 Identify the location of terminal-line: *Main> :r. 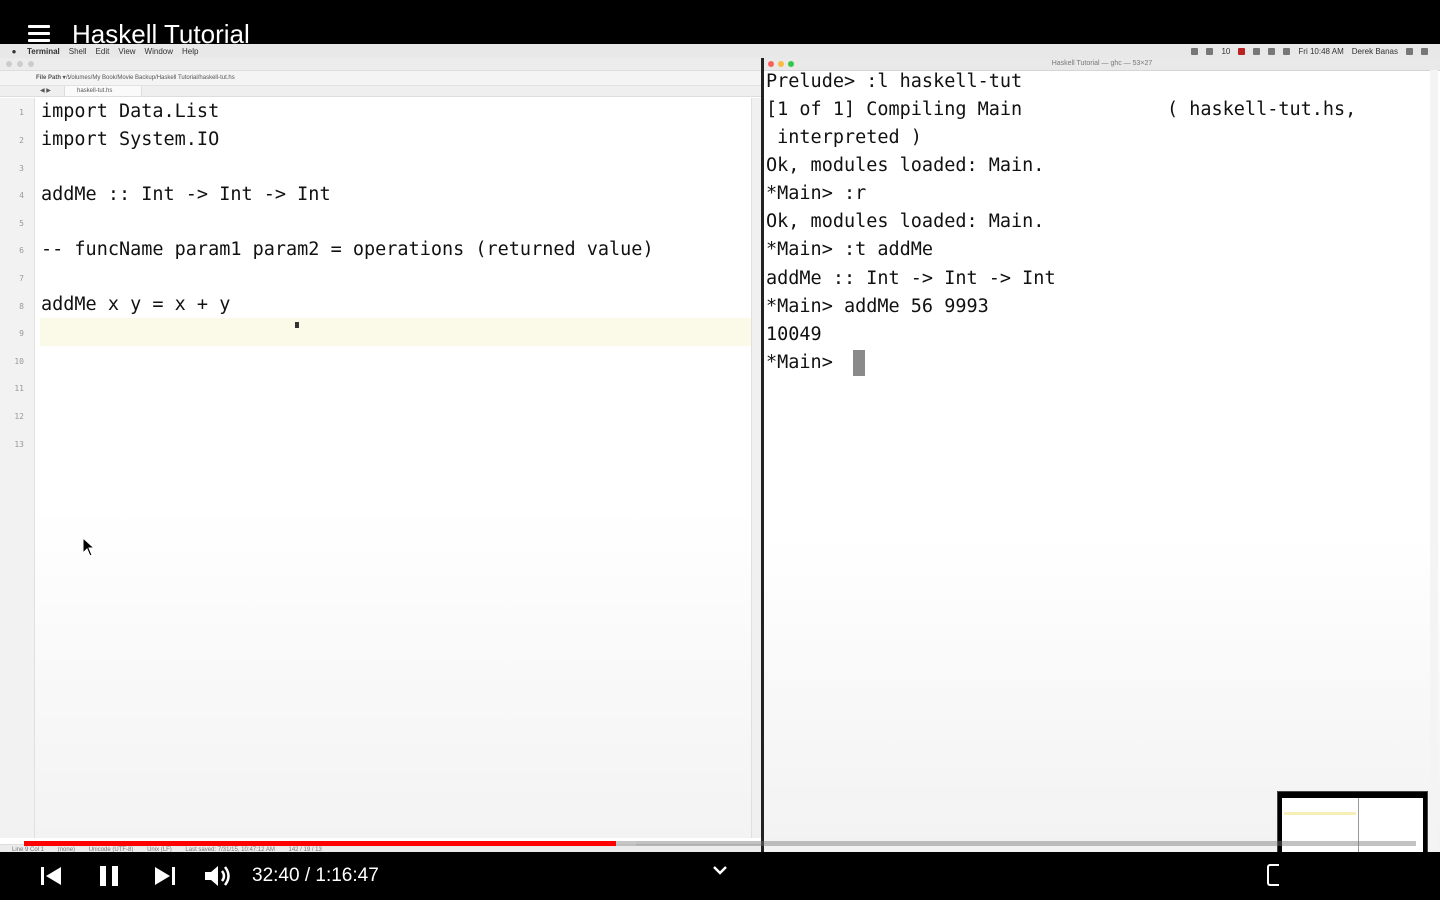
(816, 193).